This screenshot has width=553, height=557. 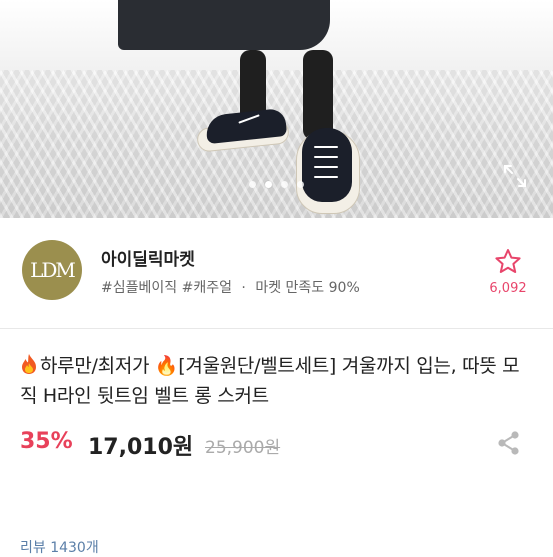 I want to click on right-leg, so click(x=318, y=95).